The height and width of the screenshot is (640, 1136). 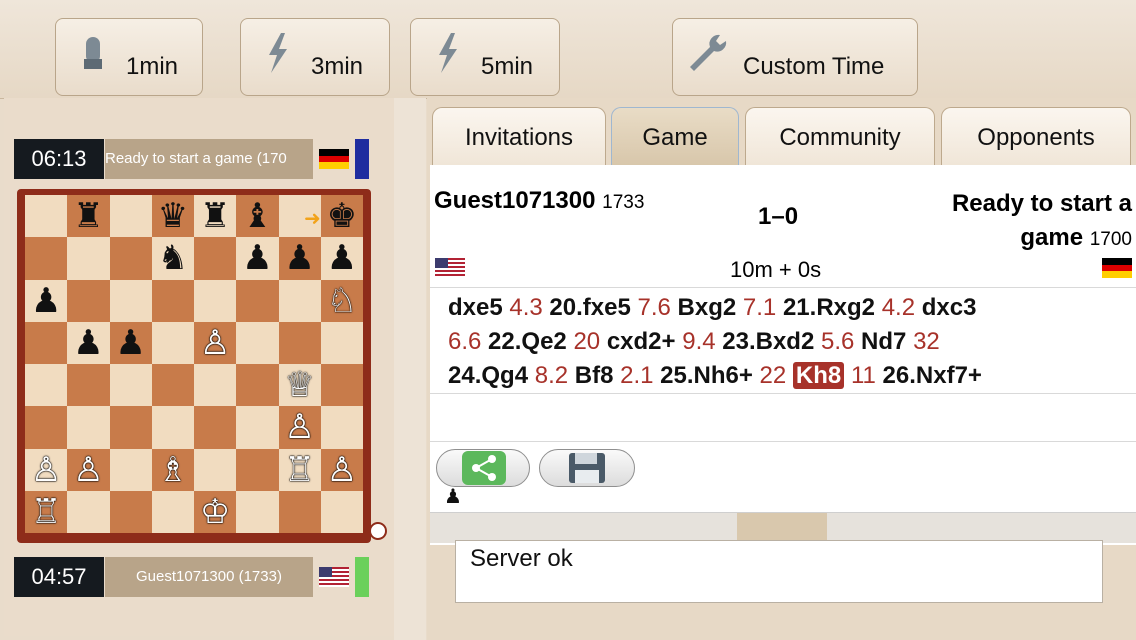 I want to click on three-minute-button: 3min, so click(x=315, y=57).